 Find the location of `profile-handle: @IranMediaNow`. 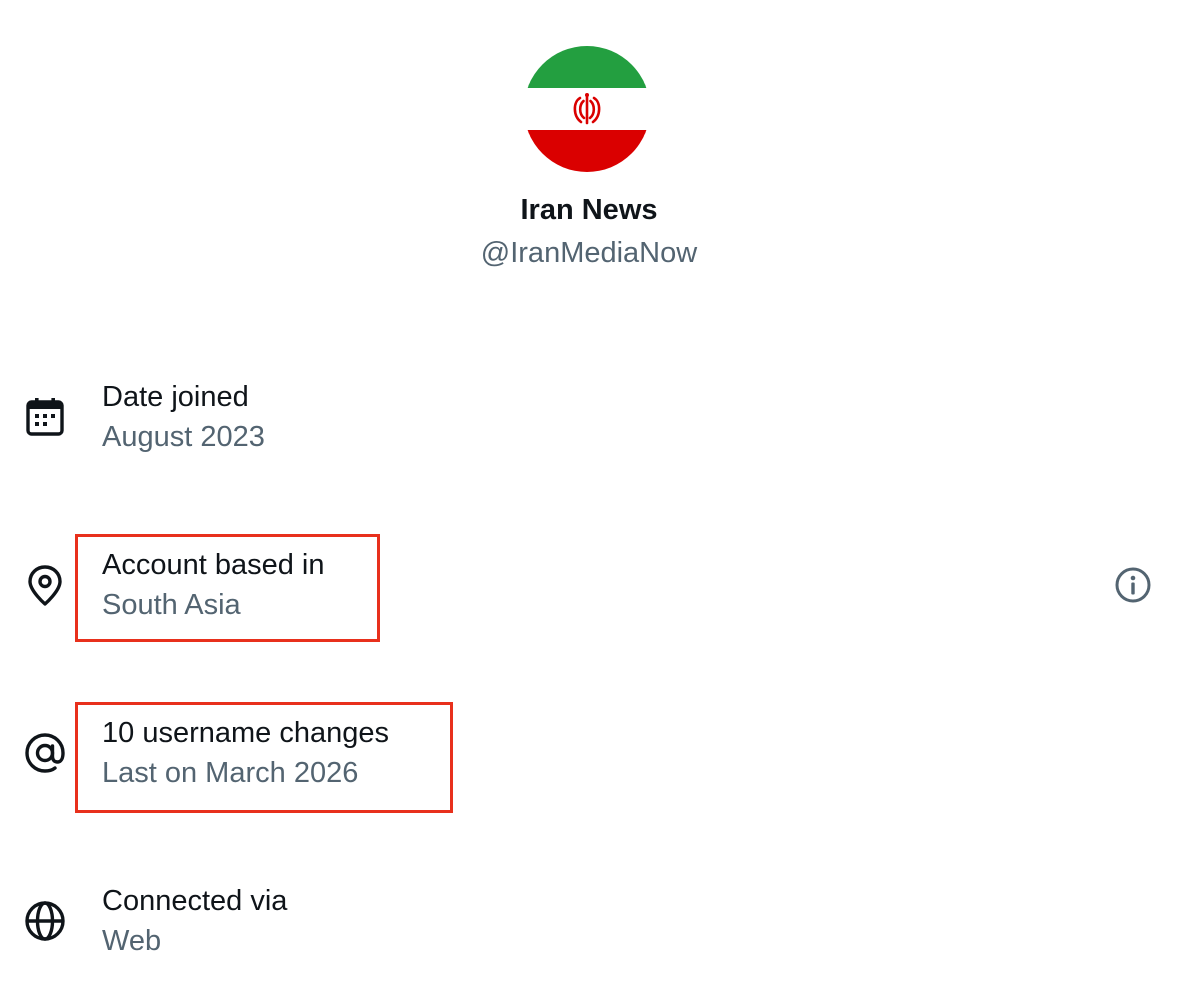

profile-handle: @IranMediaNow is located at coordinates (589, 253).